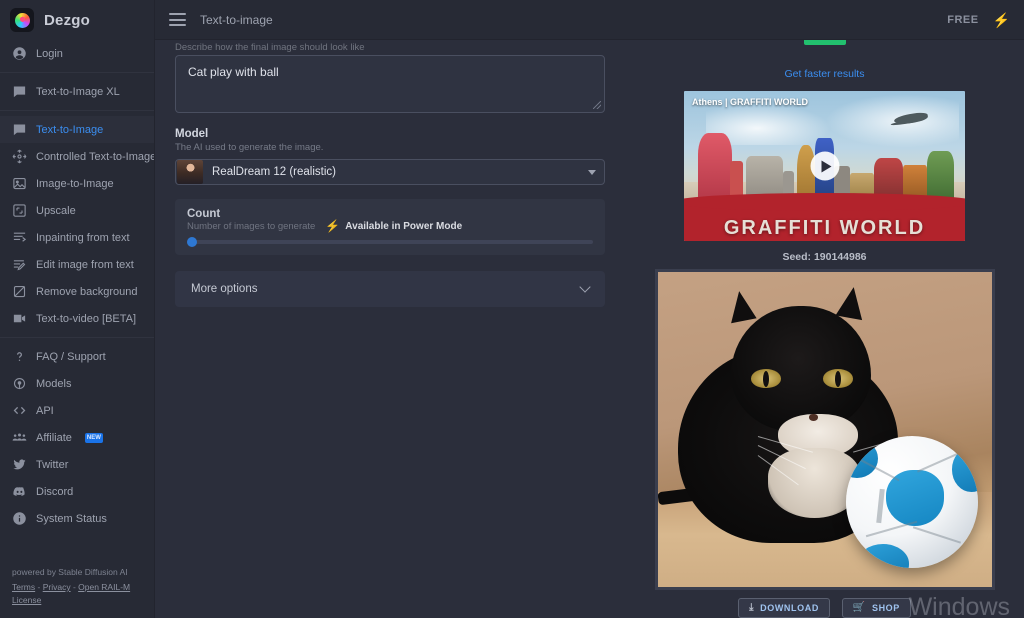 The width and height of the screenshot is (1024, 618). Describe the element at coordinates (885, 608) in the screenshot. I see `shop-button-label: SHOP` at that location.